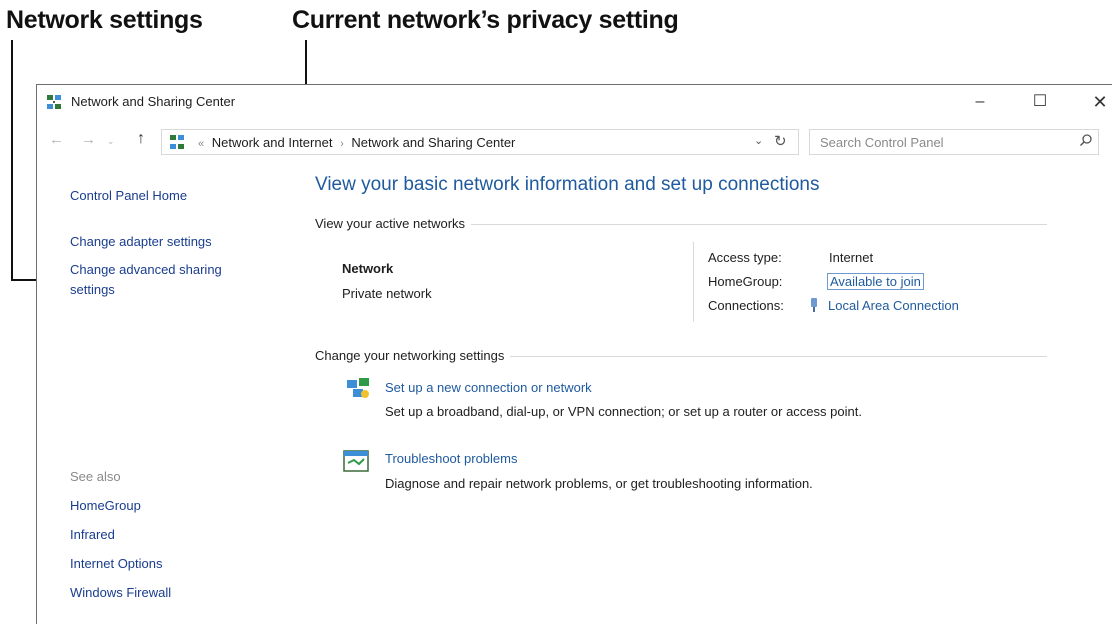  I want to click on forward-arrow-icon: →, so click(88, 139).